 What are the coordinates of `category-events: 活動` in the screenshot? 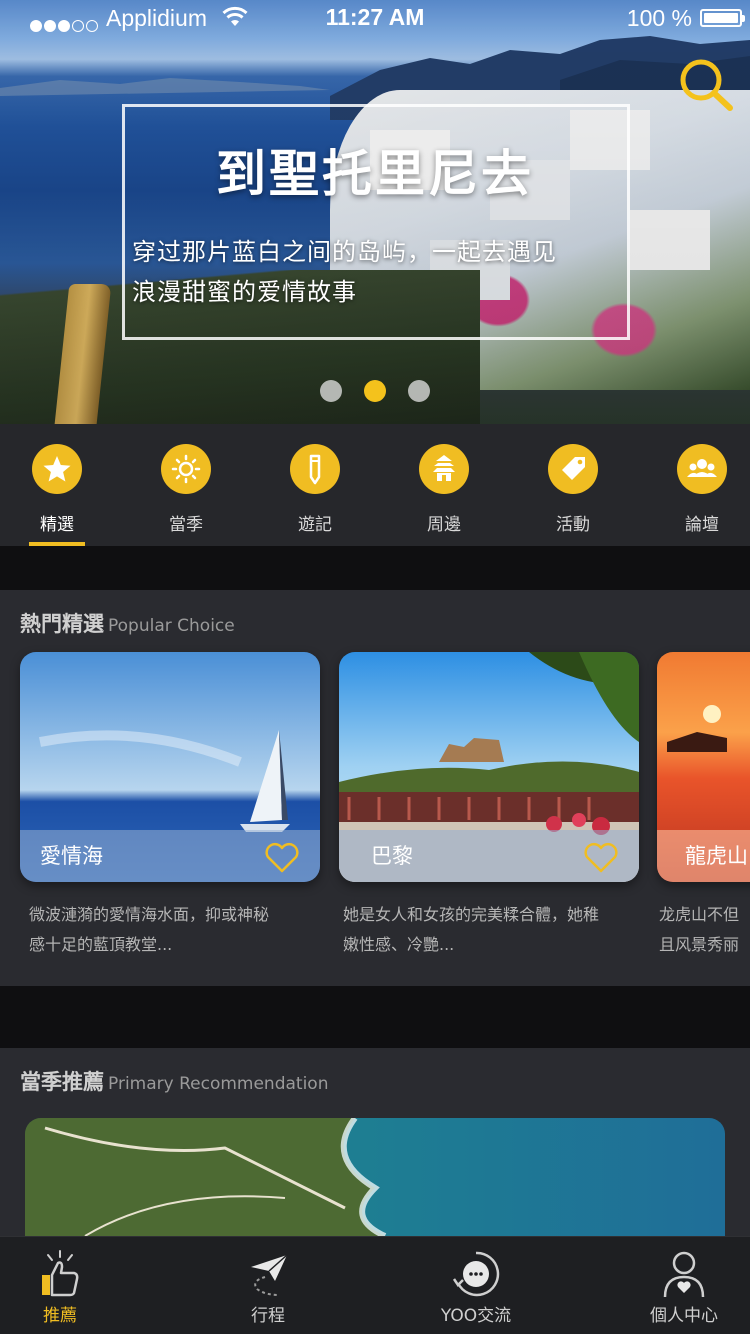 It's located at (573, 489).